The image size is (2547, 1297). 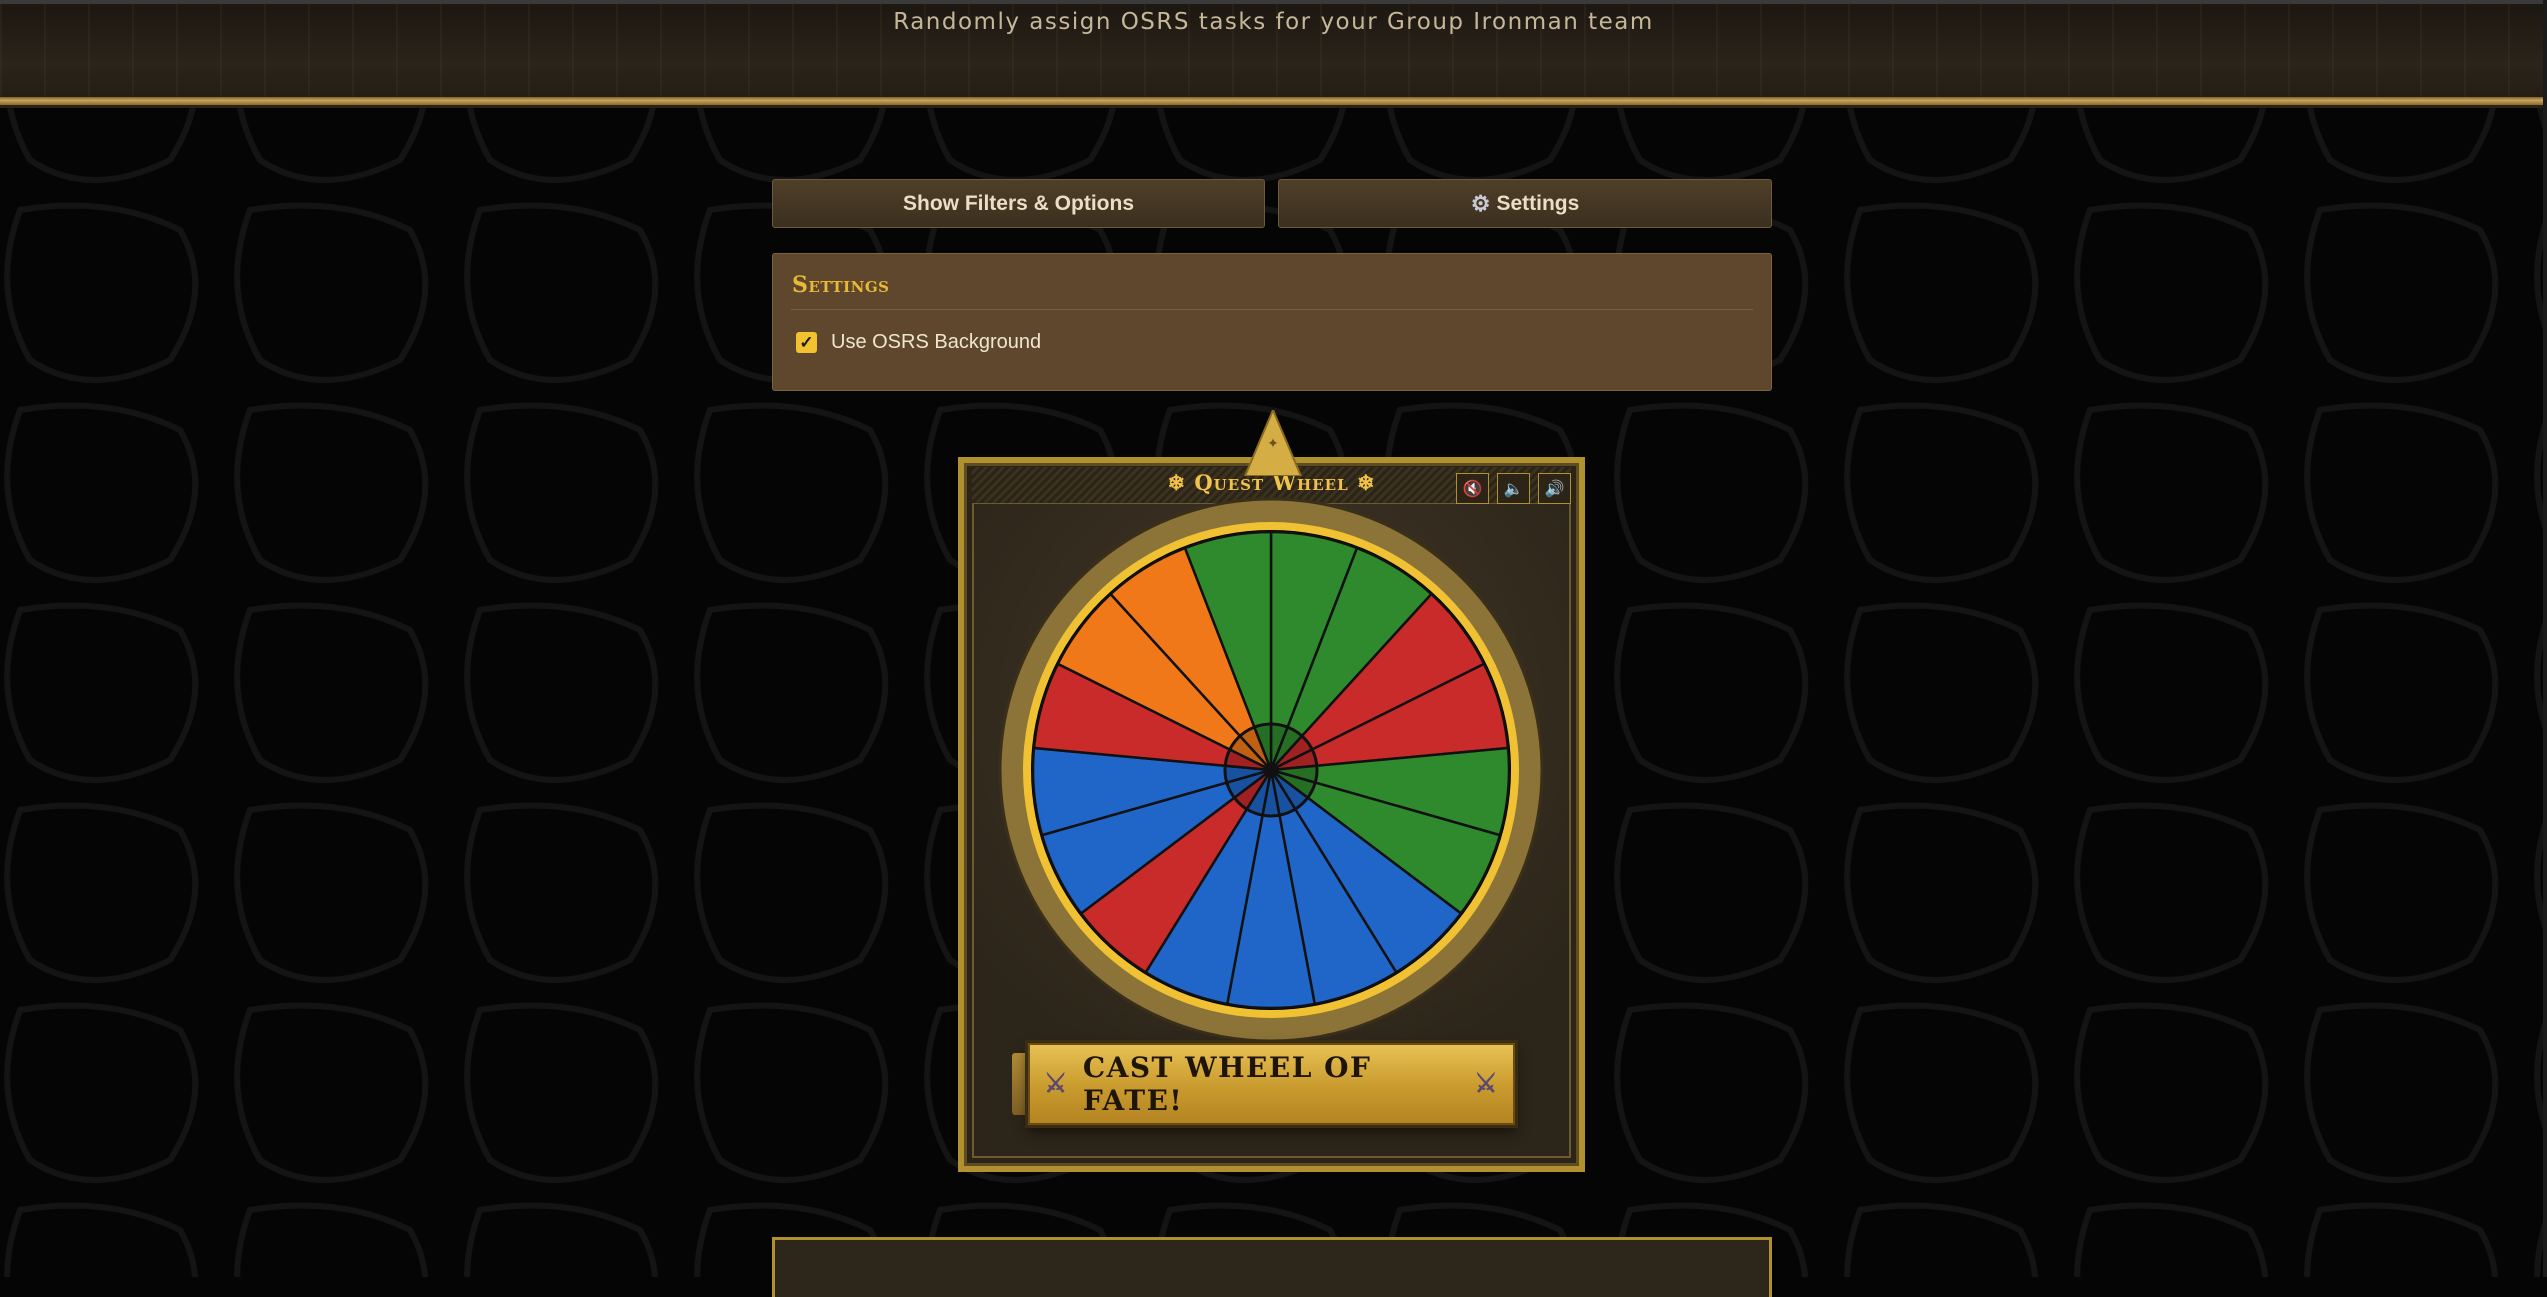 I want to click on cast-button-side-tab, so click(x=1019, y=1084).